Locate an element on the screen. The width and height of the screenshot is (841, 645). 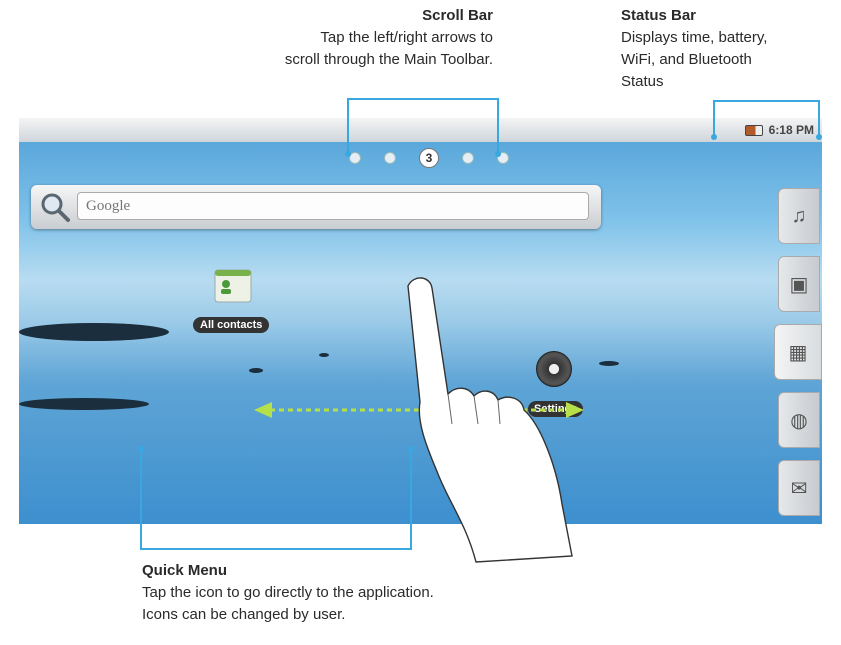
status-time: 6:18 PM is located at coordinates (791, 130).